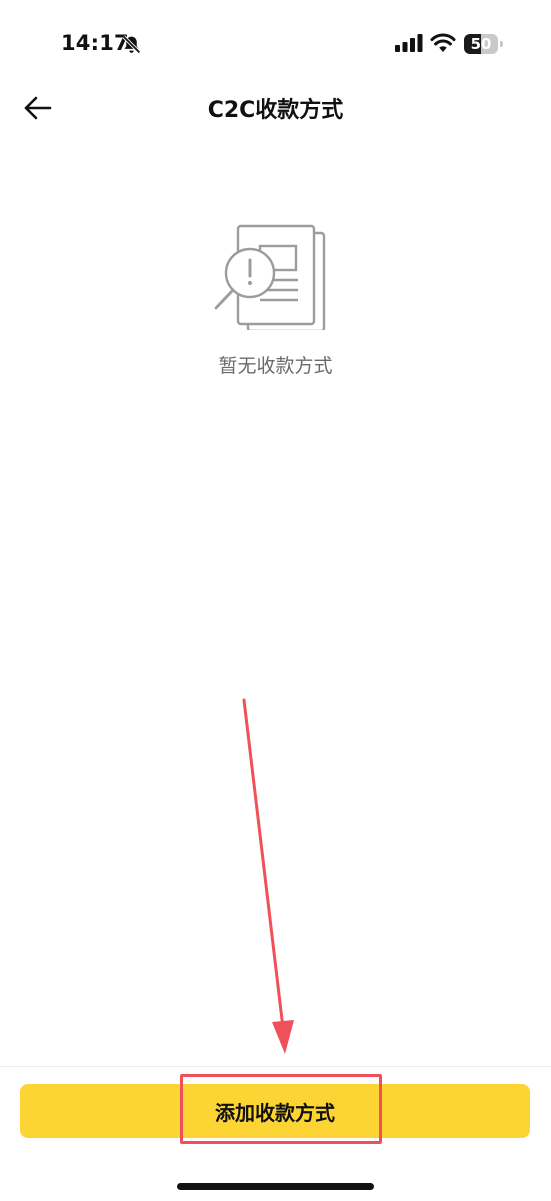 The width and height of the screenshot is (551, 1201). I want to click on home-indicator, so click(275, 1186).